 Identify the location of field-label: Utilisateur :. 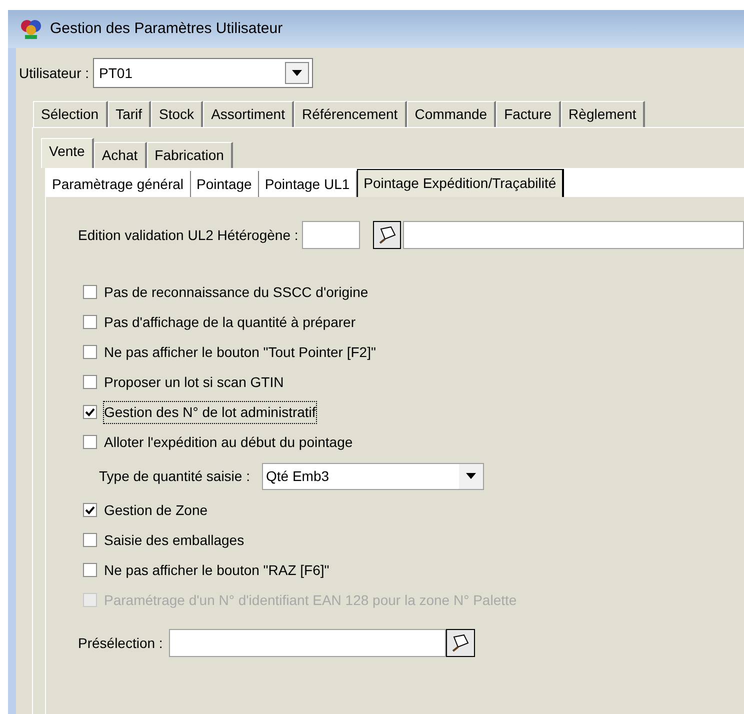
(54, 73).